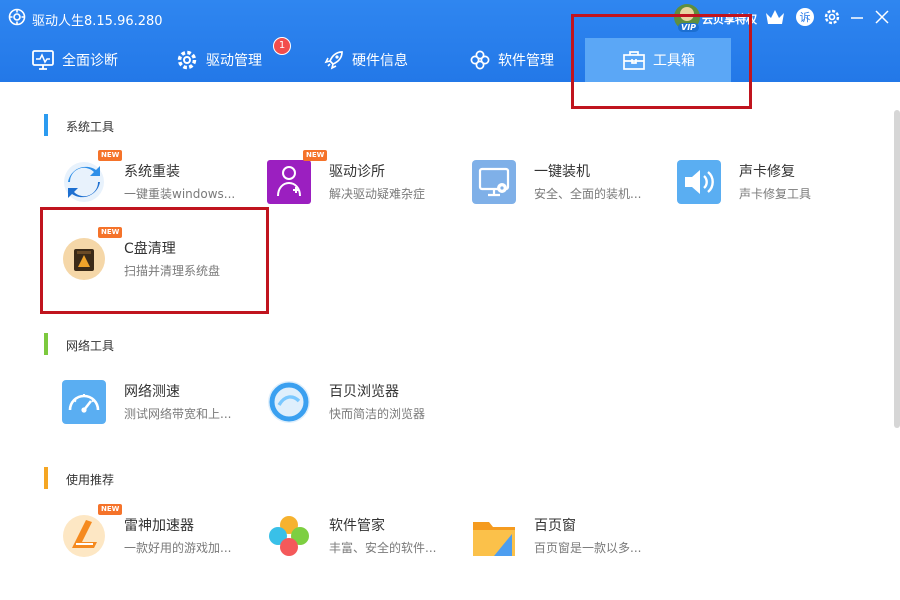  What do you see at coordinates (84, 536) in the screenshot?
I see `leishen-icon` at bounding box center [84, 536].